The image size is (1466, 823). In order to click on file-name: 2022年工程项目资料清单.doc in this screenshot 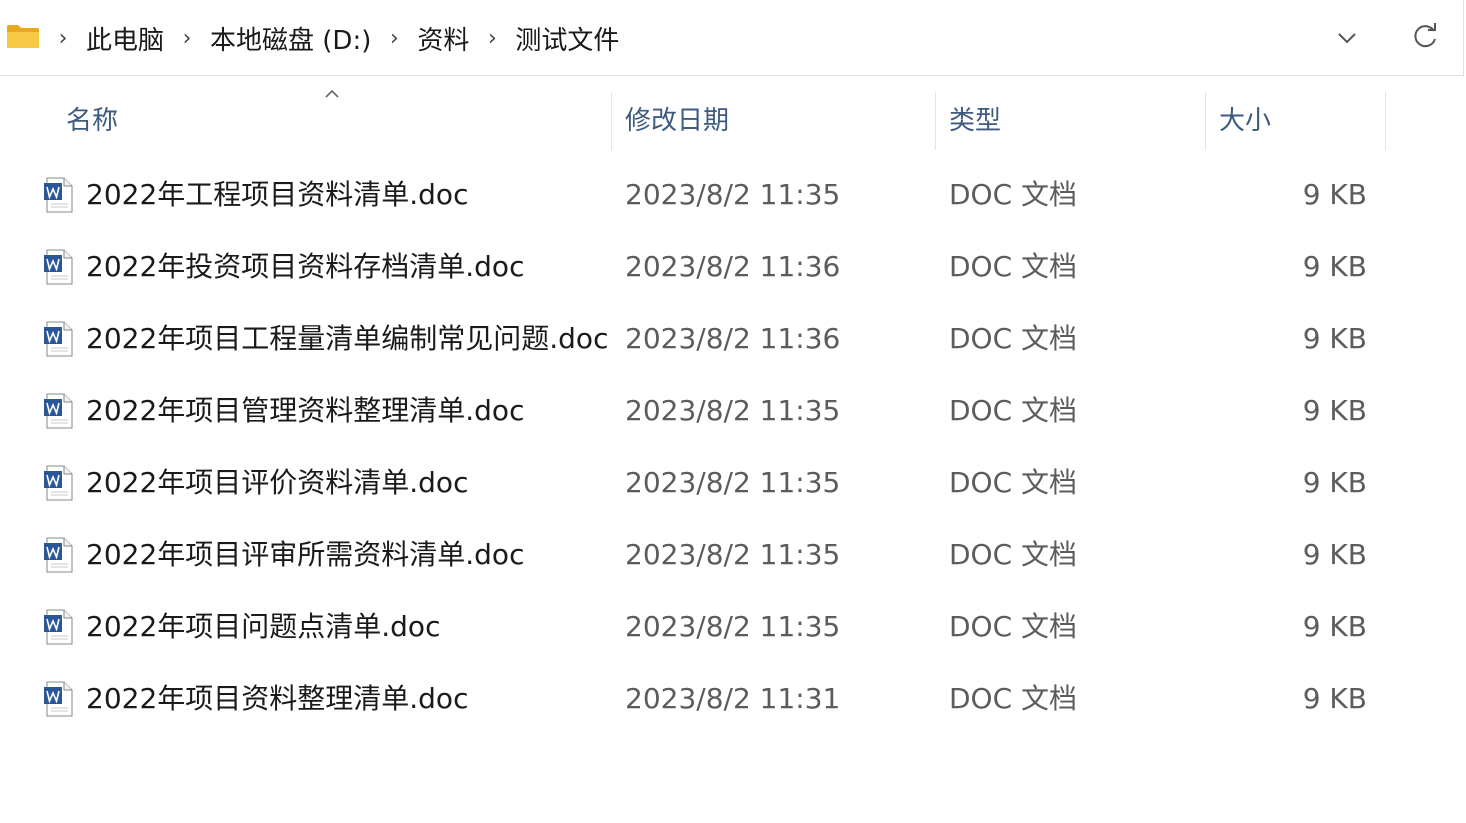, I will do `click(277, 194)`.